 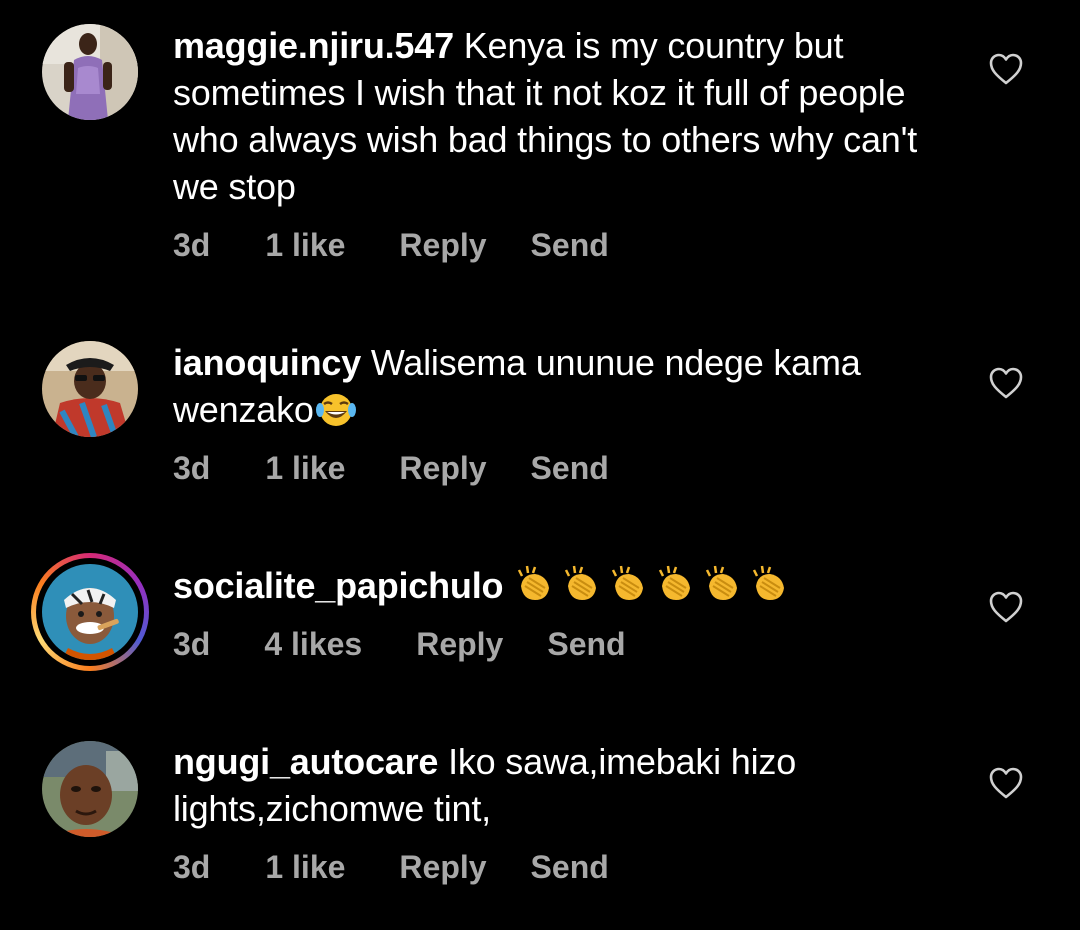 I want to click on comment-username: maggie.njiru.547, so click(x=313, y=45).